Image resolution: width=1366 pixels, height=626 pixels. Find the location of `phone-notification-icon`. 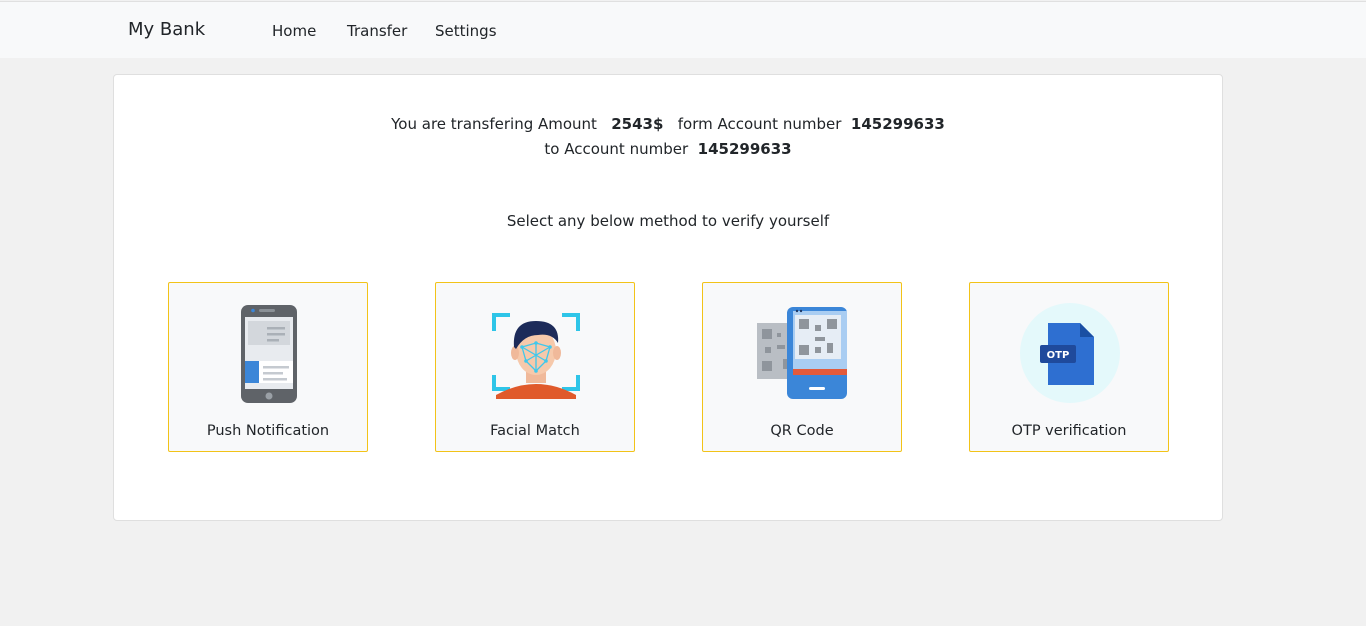

phone-notification-icon is located at coordinates (269, 353).